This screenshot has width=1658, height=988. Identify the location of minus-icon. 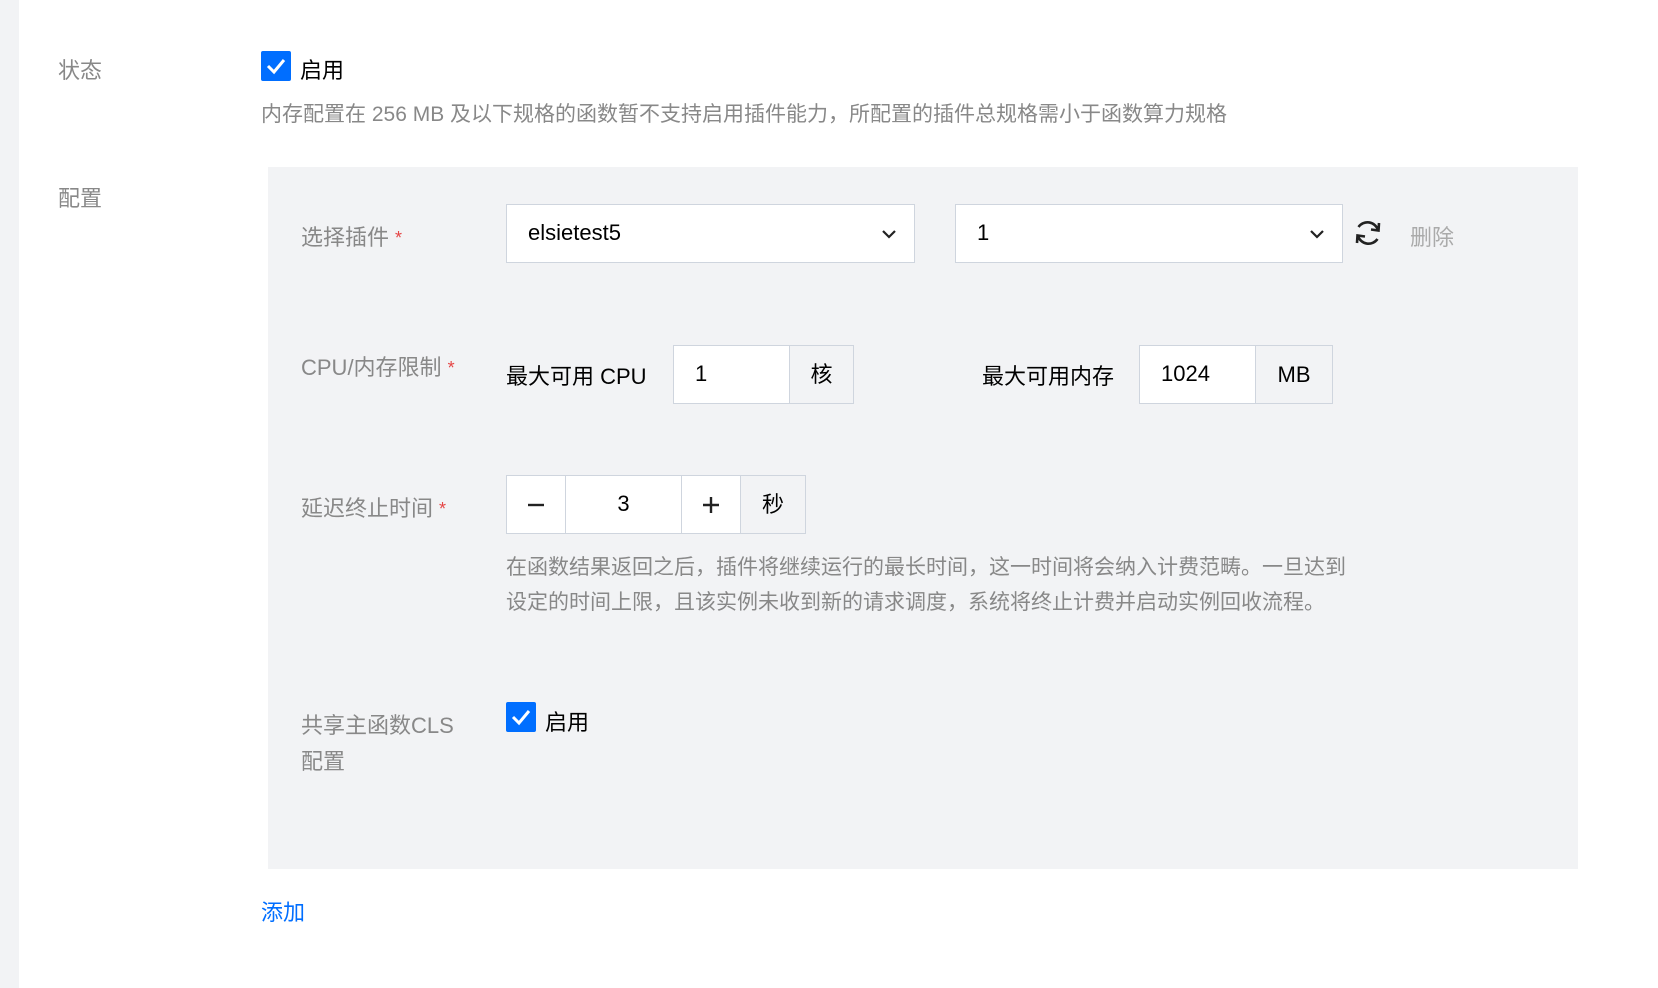
(536, 505).